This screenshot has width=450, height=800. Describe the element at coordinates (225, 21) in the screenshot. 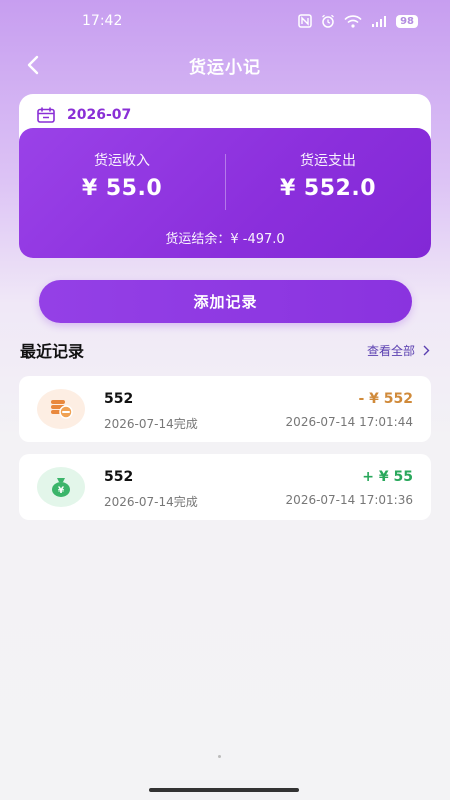

I see `status-bar: 17:42 98` at that location.